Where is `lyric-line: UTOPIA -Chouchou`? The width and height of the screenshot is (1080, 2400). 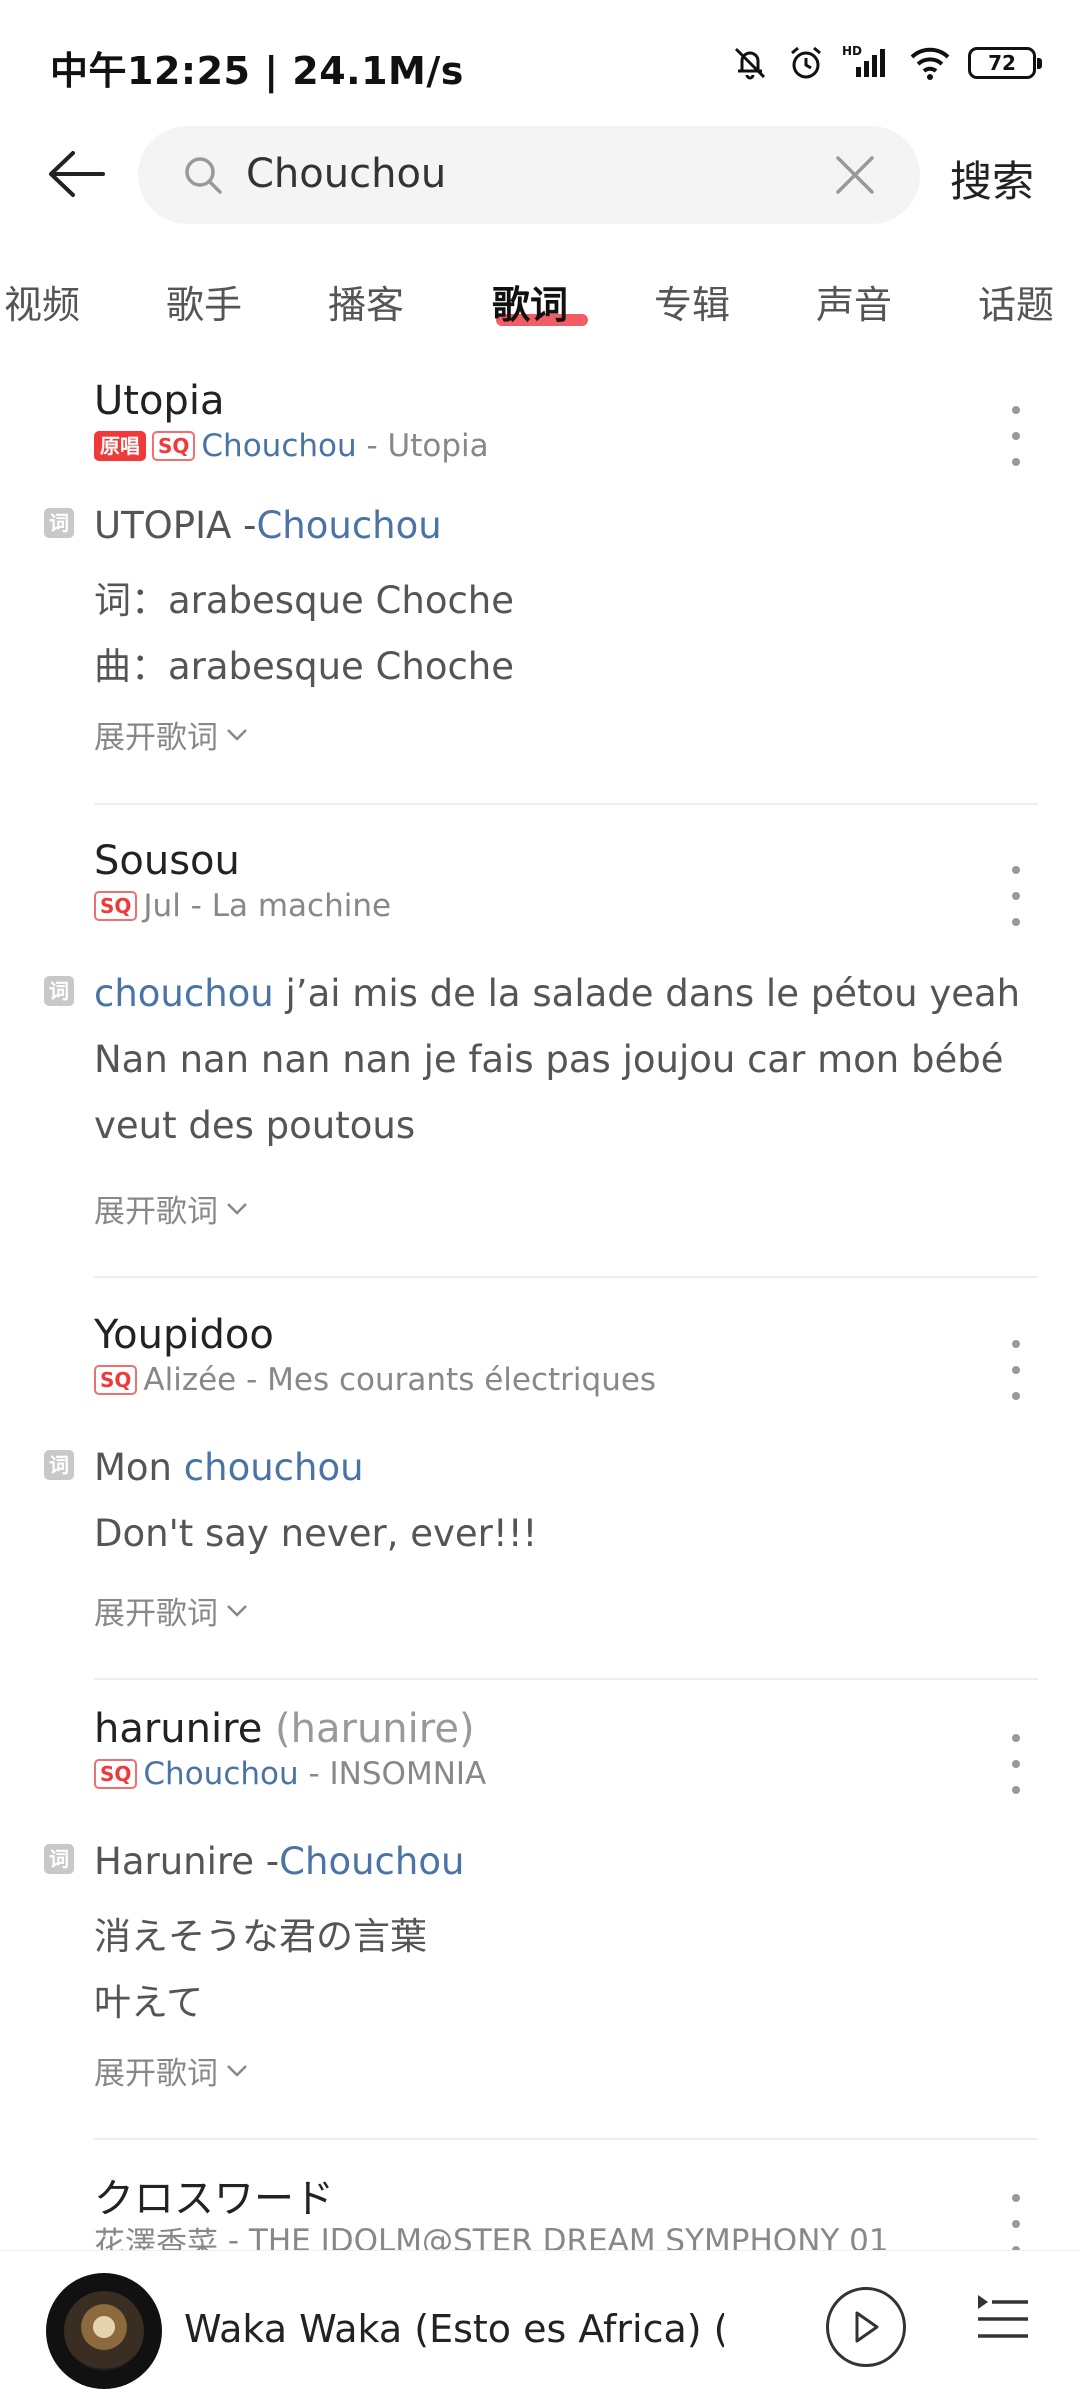 lyric-line: UTOPIA -Chouchou is located at coordinates (268, 525).